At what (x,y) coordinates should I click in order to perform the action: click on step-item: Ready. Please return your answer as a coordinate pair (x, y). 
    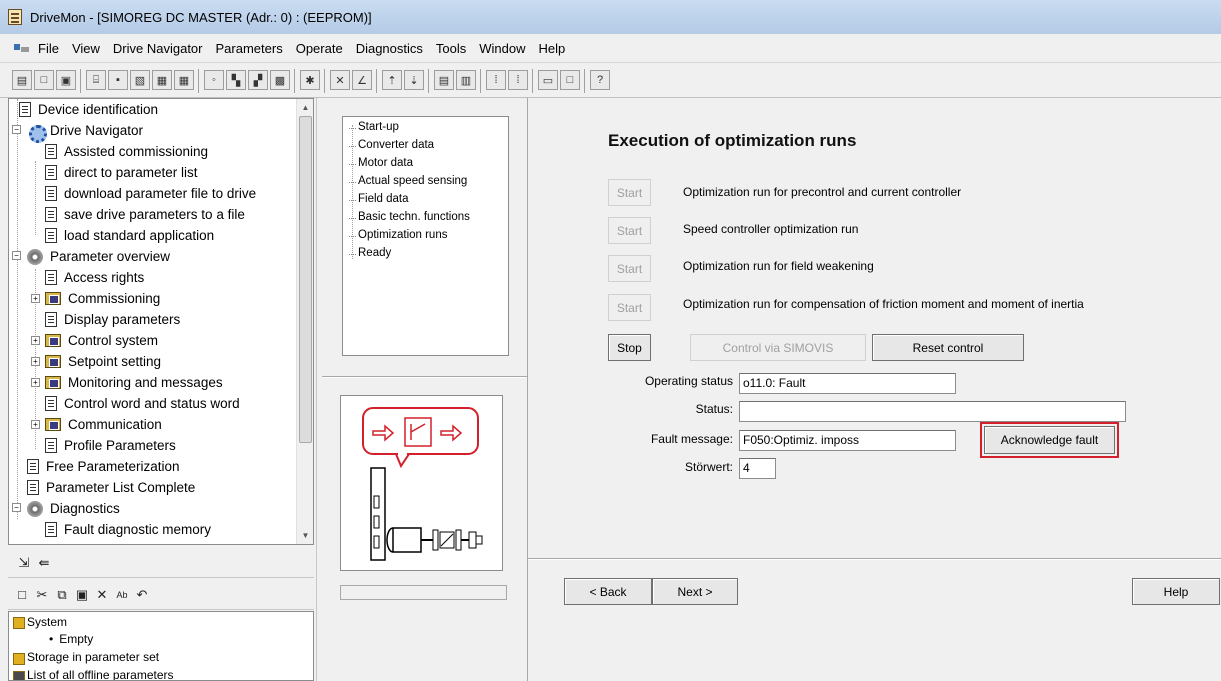
    Looking at the image, I should click on (370, 253).